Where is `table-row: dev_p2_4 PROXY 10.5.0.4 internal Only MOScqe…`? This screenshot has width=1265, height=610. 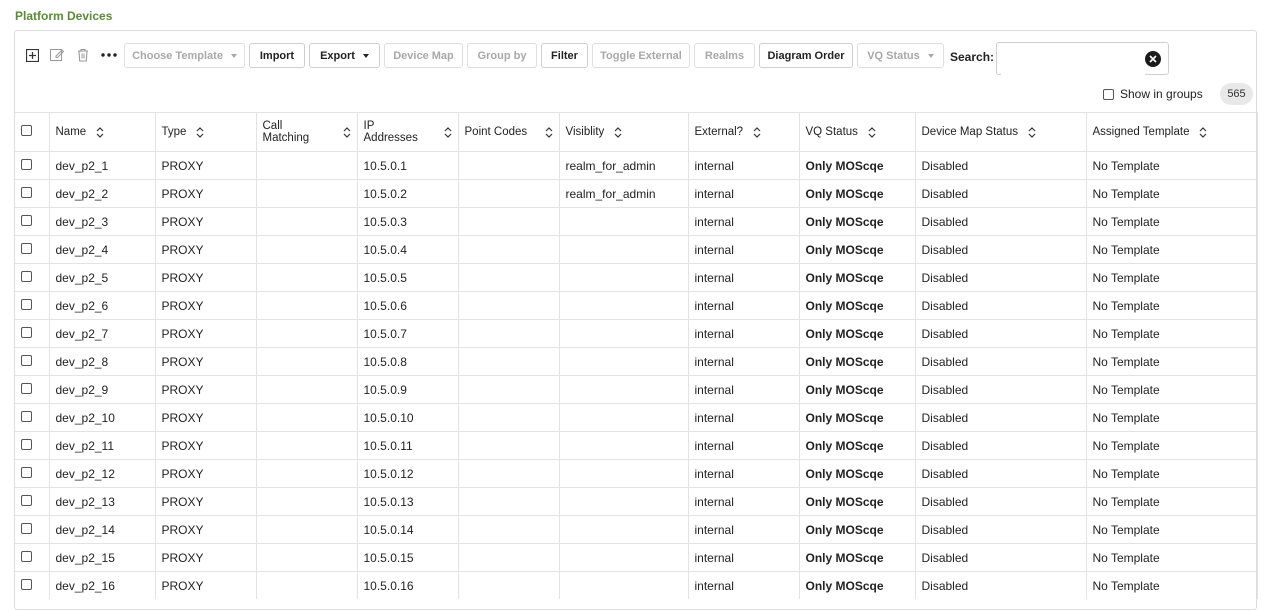
table-row: dev_p2_4 PROXY 10.5.0.4 internal Only MOScqe… is located at coordinates (636, 249).